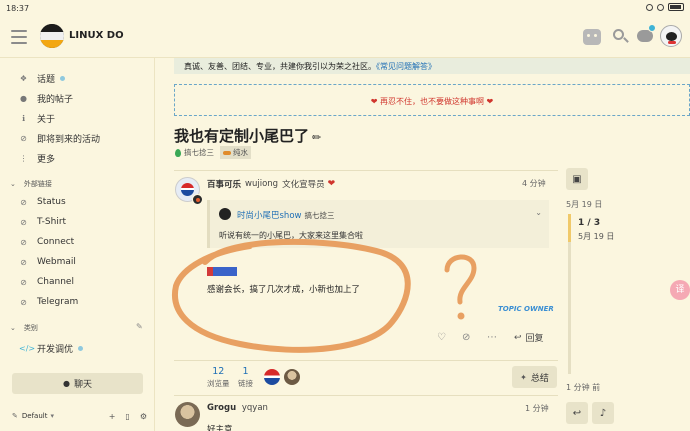  I want to click on bell-icon: ♪, so click(603, 413).